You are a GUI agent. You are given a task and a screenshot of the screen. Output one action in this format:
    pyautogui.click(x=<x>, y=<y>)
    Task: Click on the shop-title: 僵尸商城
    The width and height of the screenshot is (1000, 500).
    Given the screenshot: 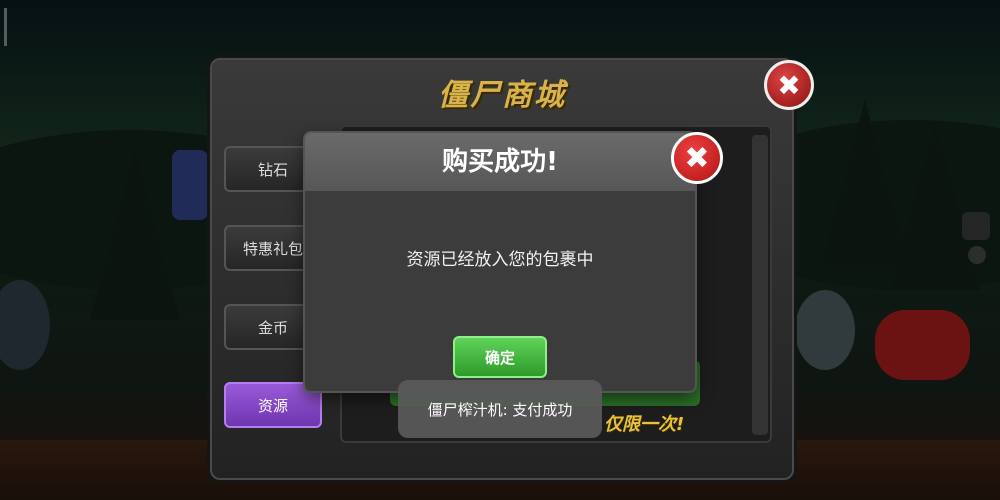 What is the action you would take?
    pyautogui.click(x=502, y=95)
    